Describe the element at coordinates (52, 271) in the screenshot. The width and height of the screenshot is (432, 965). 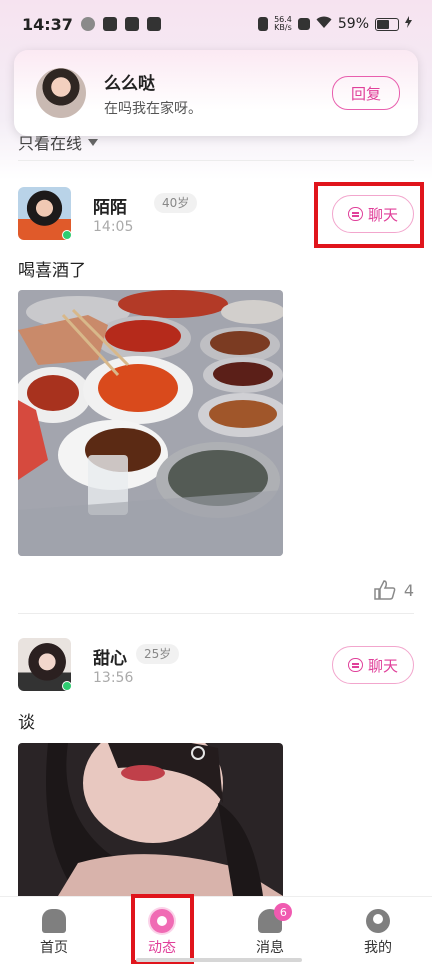
I see `post-text: 喝喜酒了` at that location.